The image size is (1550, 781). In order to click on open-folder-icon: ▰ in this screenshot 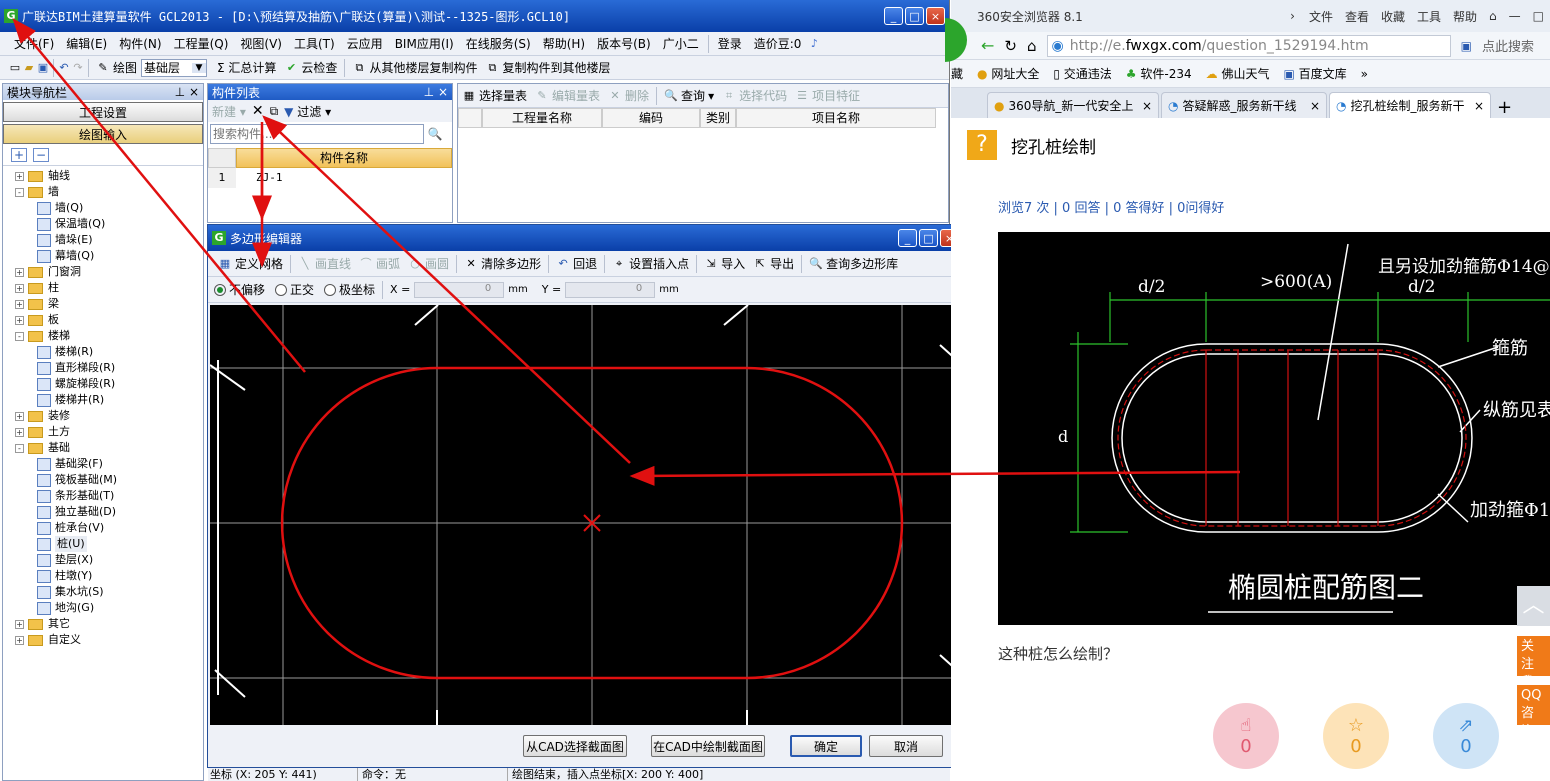, I will do `click(29, 68)`.